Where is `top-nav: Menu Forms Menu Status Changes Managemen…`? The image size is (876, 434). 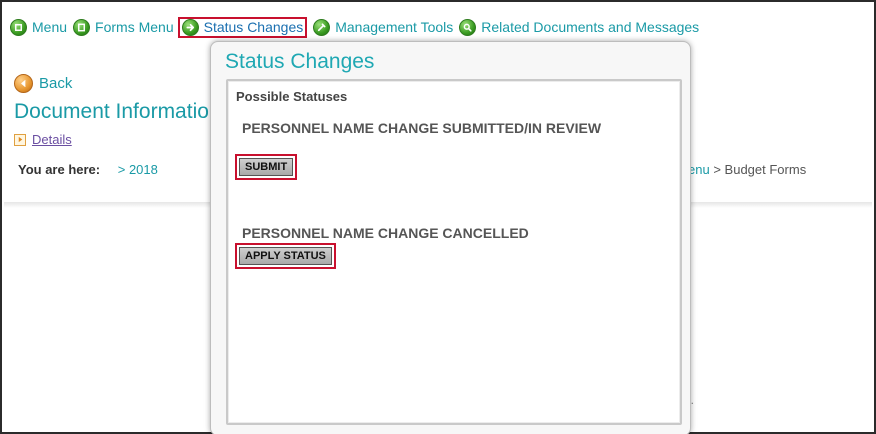
top-nav: Menu Forms Menu Status Changes Managemen… is located at coordinates (357, 27).